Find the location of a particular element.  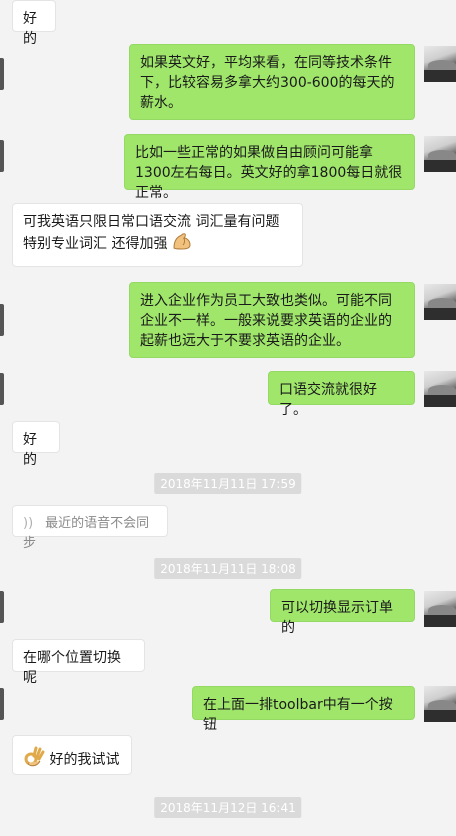

message-text: 在上面一排toolbar中有一个按钮 is located at coordinates (298, 715).